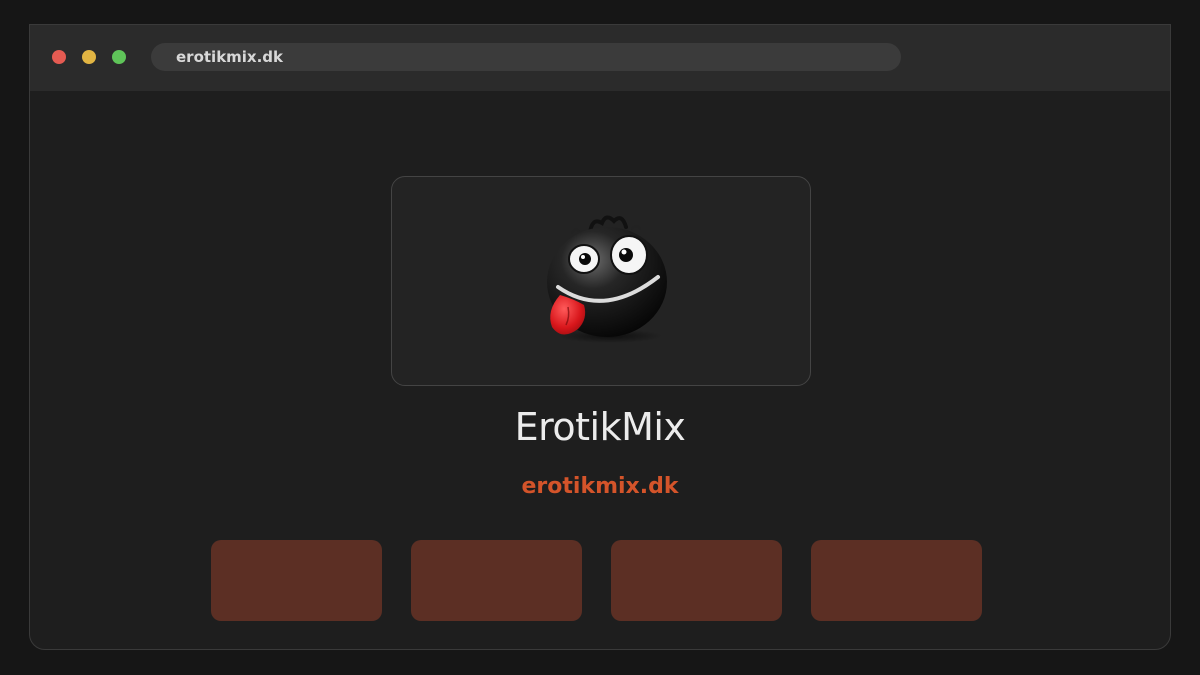  Describe the element at coordinates (59, 57) in the screenshot. I see `close-window-button` at that location.